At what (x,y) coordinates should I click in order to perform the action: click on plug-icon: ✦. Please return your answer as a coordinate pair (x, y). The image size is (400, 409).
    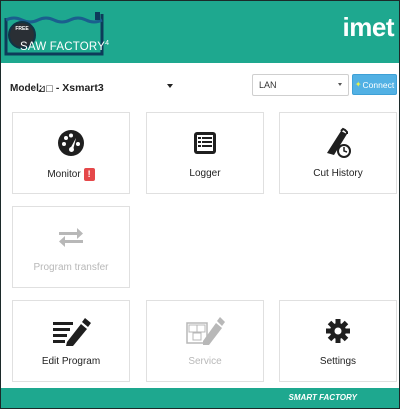
    Looking at the image, I should click on (358, 84).